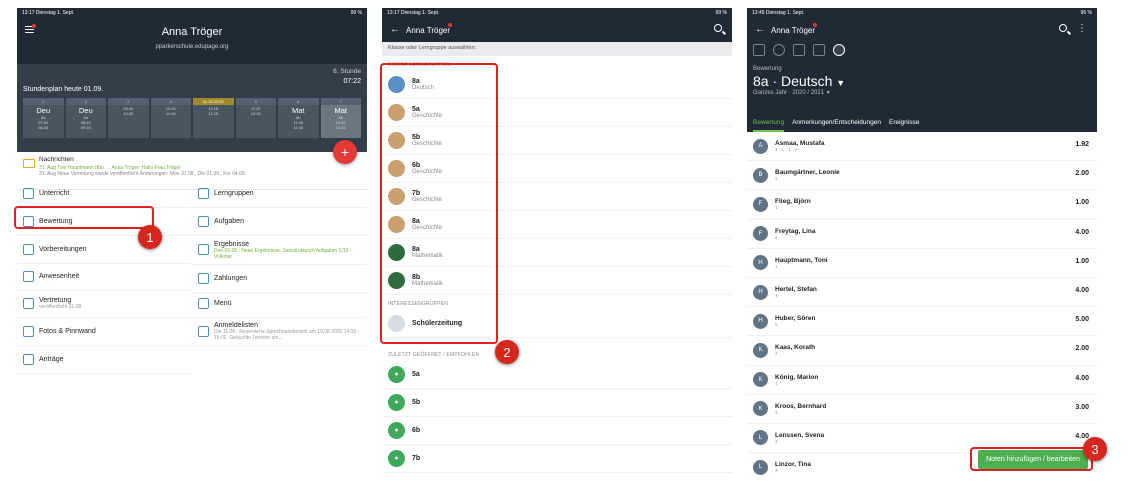  I want to click on status-bar: 13:17 Dienstag 1. Sept. 99 %, so click(192, 13).